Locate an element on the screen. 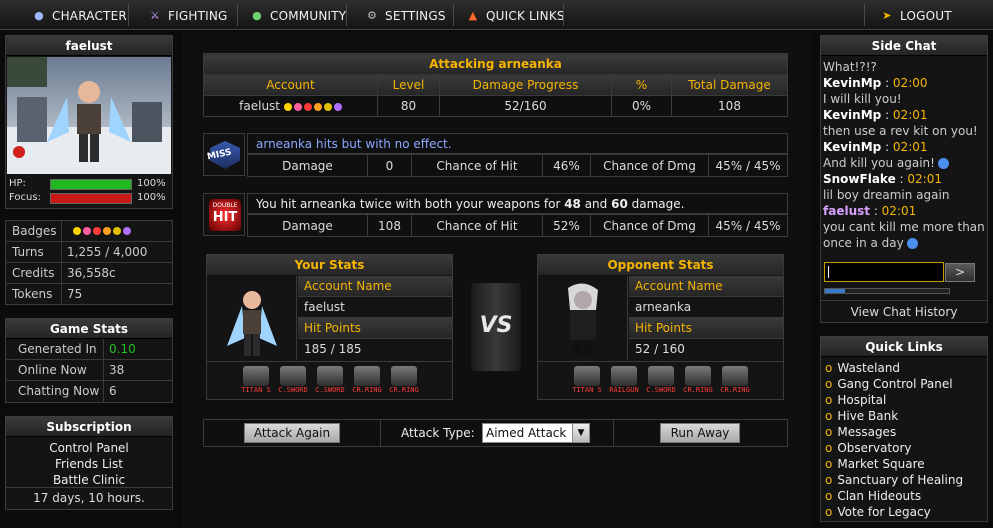 The width and height of the screenshot is (993, 528). quick-link: o Hive Bank is located at coordinates (904, 416).